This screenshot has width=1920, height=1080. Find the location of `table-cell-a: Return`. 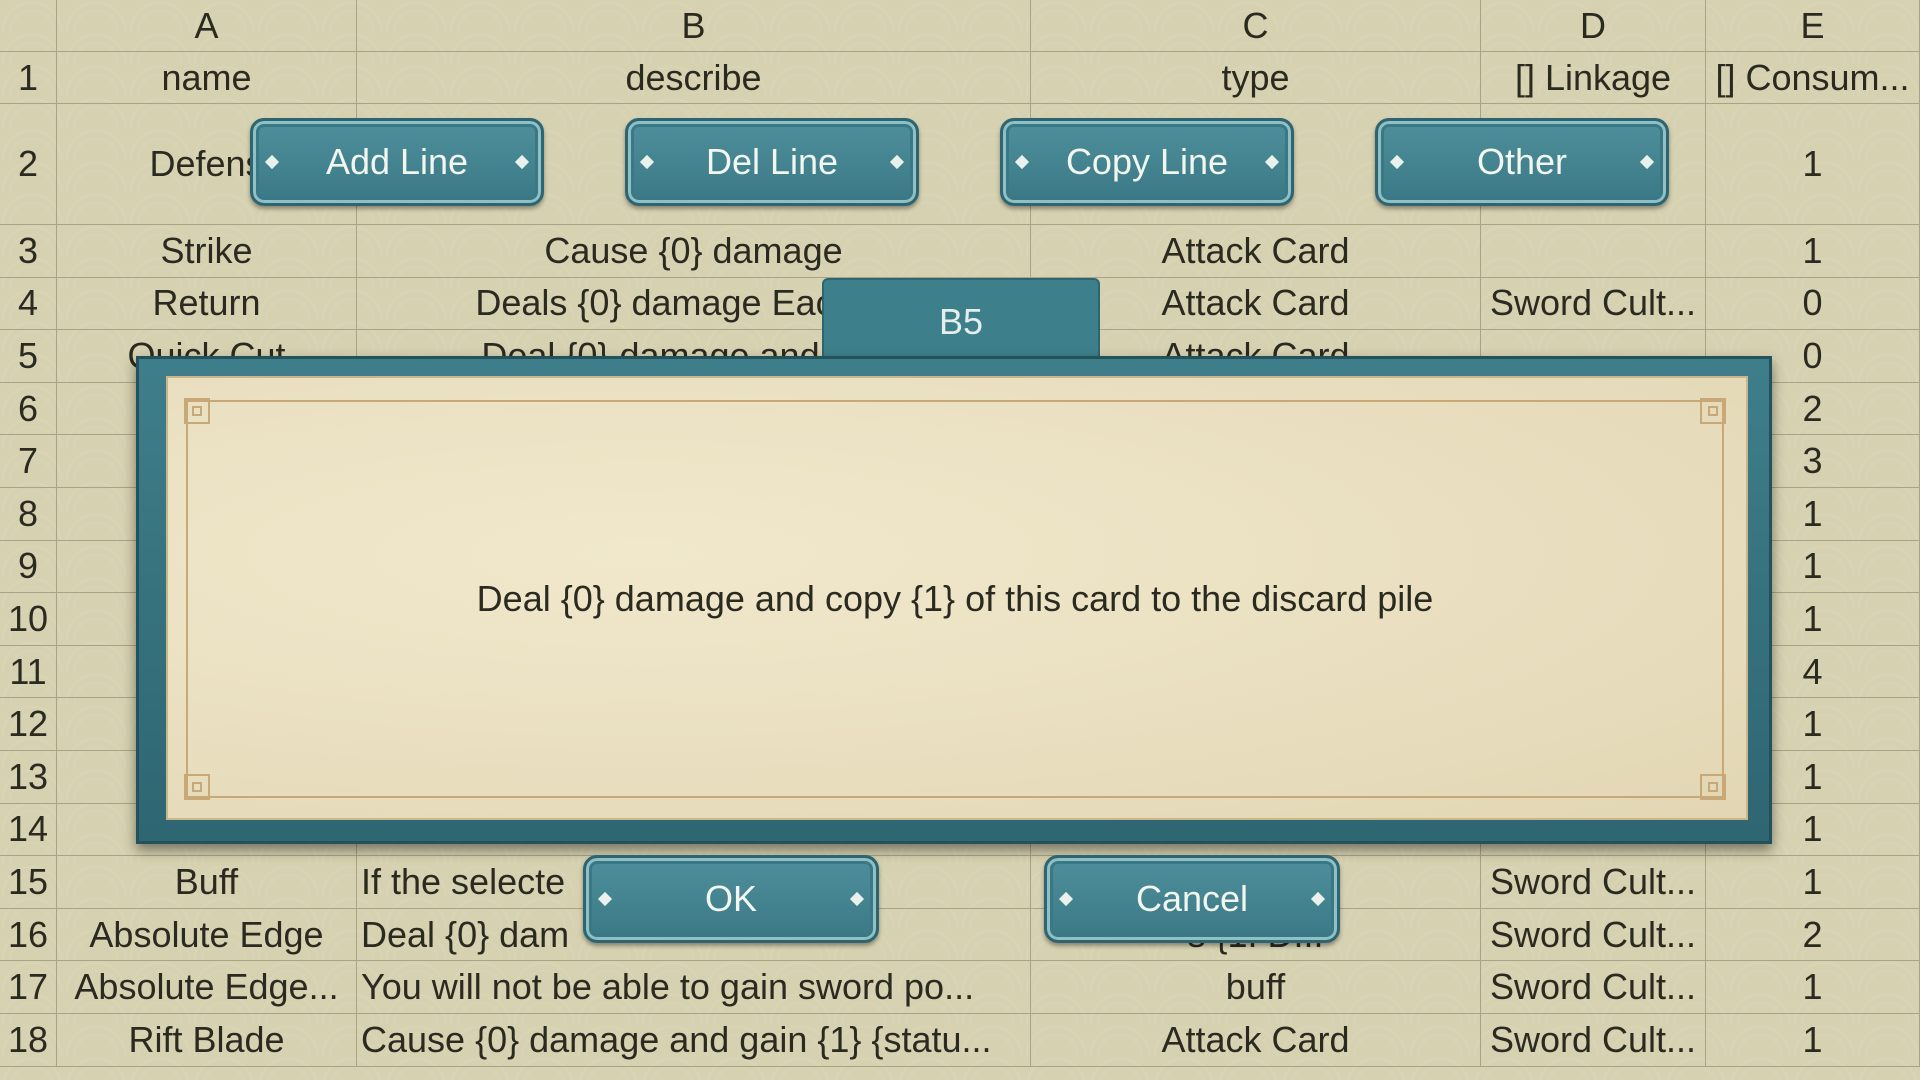

table-cell-a: Return is located at coordinates (207, 304).